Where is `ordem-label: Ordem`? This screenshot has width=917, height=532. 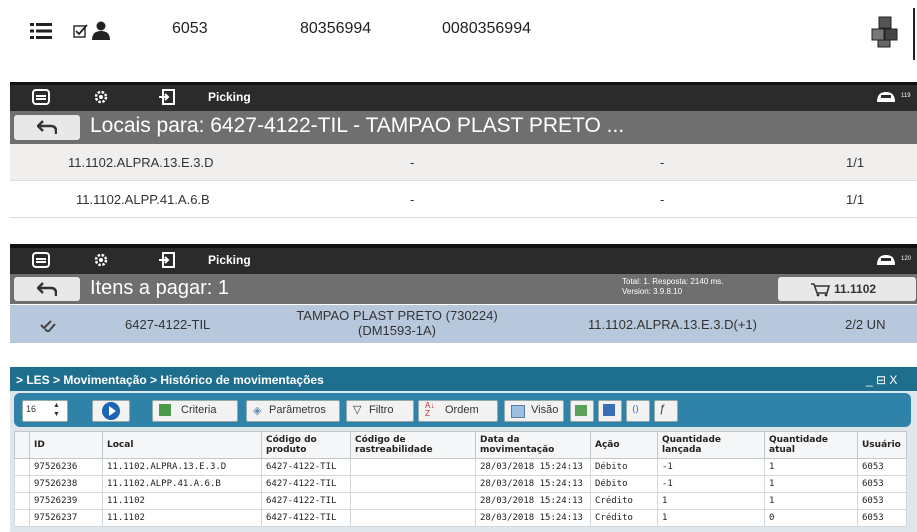
ordem-label: Ordem is located at coordinates (462, 410).